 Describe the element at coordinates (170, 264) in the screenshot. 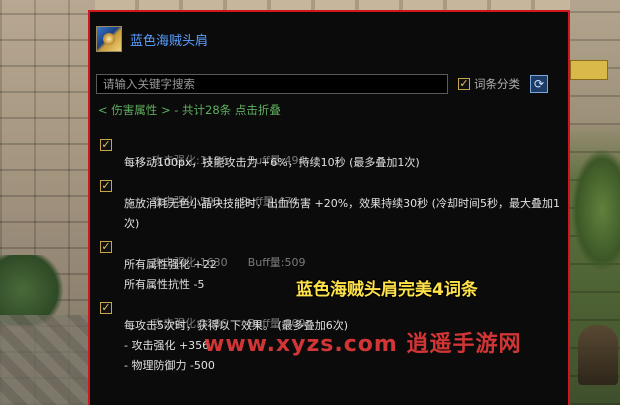

I see `entry-line: 所有属性强化 +22` at that location.